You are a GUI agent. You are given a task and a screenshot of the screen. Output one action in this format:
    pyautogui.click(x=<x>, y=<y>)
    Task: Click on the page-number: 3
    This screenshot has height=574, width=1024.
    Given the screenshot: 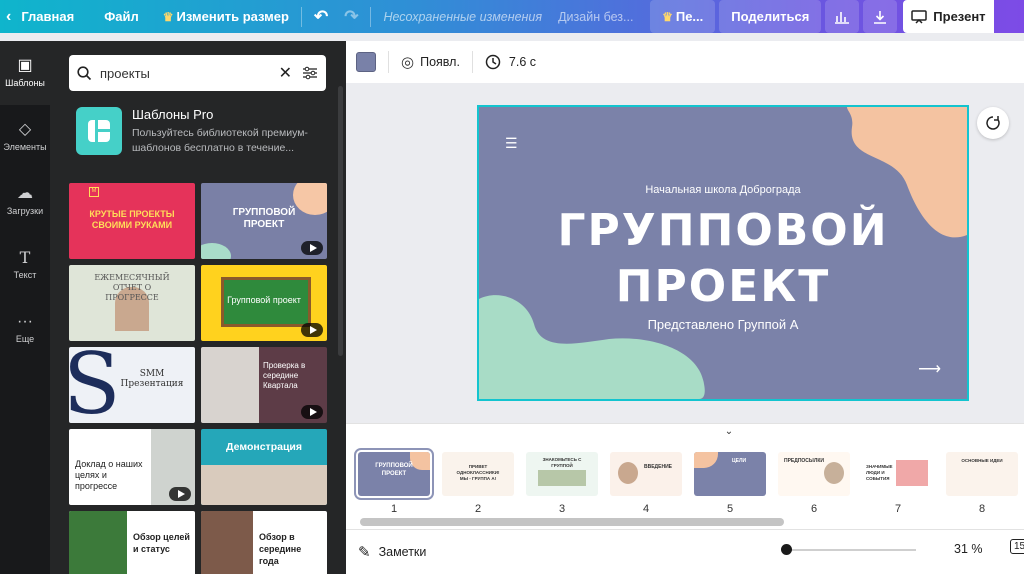 What is the action you would take?
    pyautogui.click(x=562, y=509)
    